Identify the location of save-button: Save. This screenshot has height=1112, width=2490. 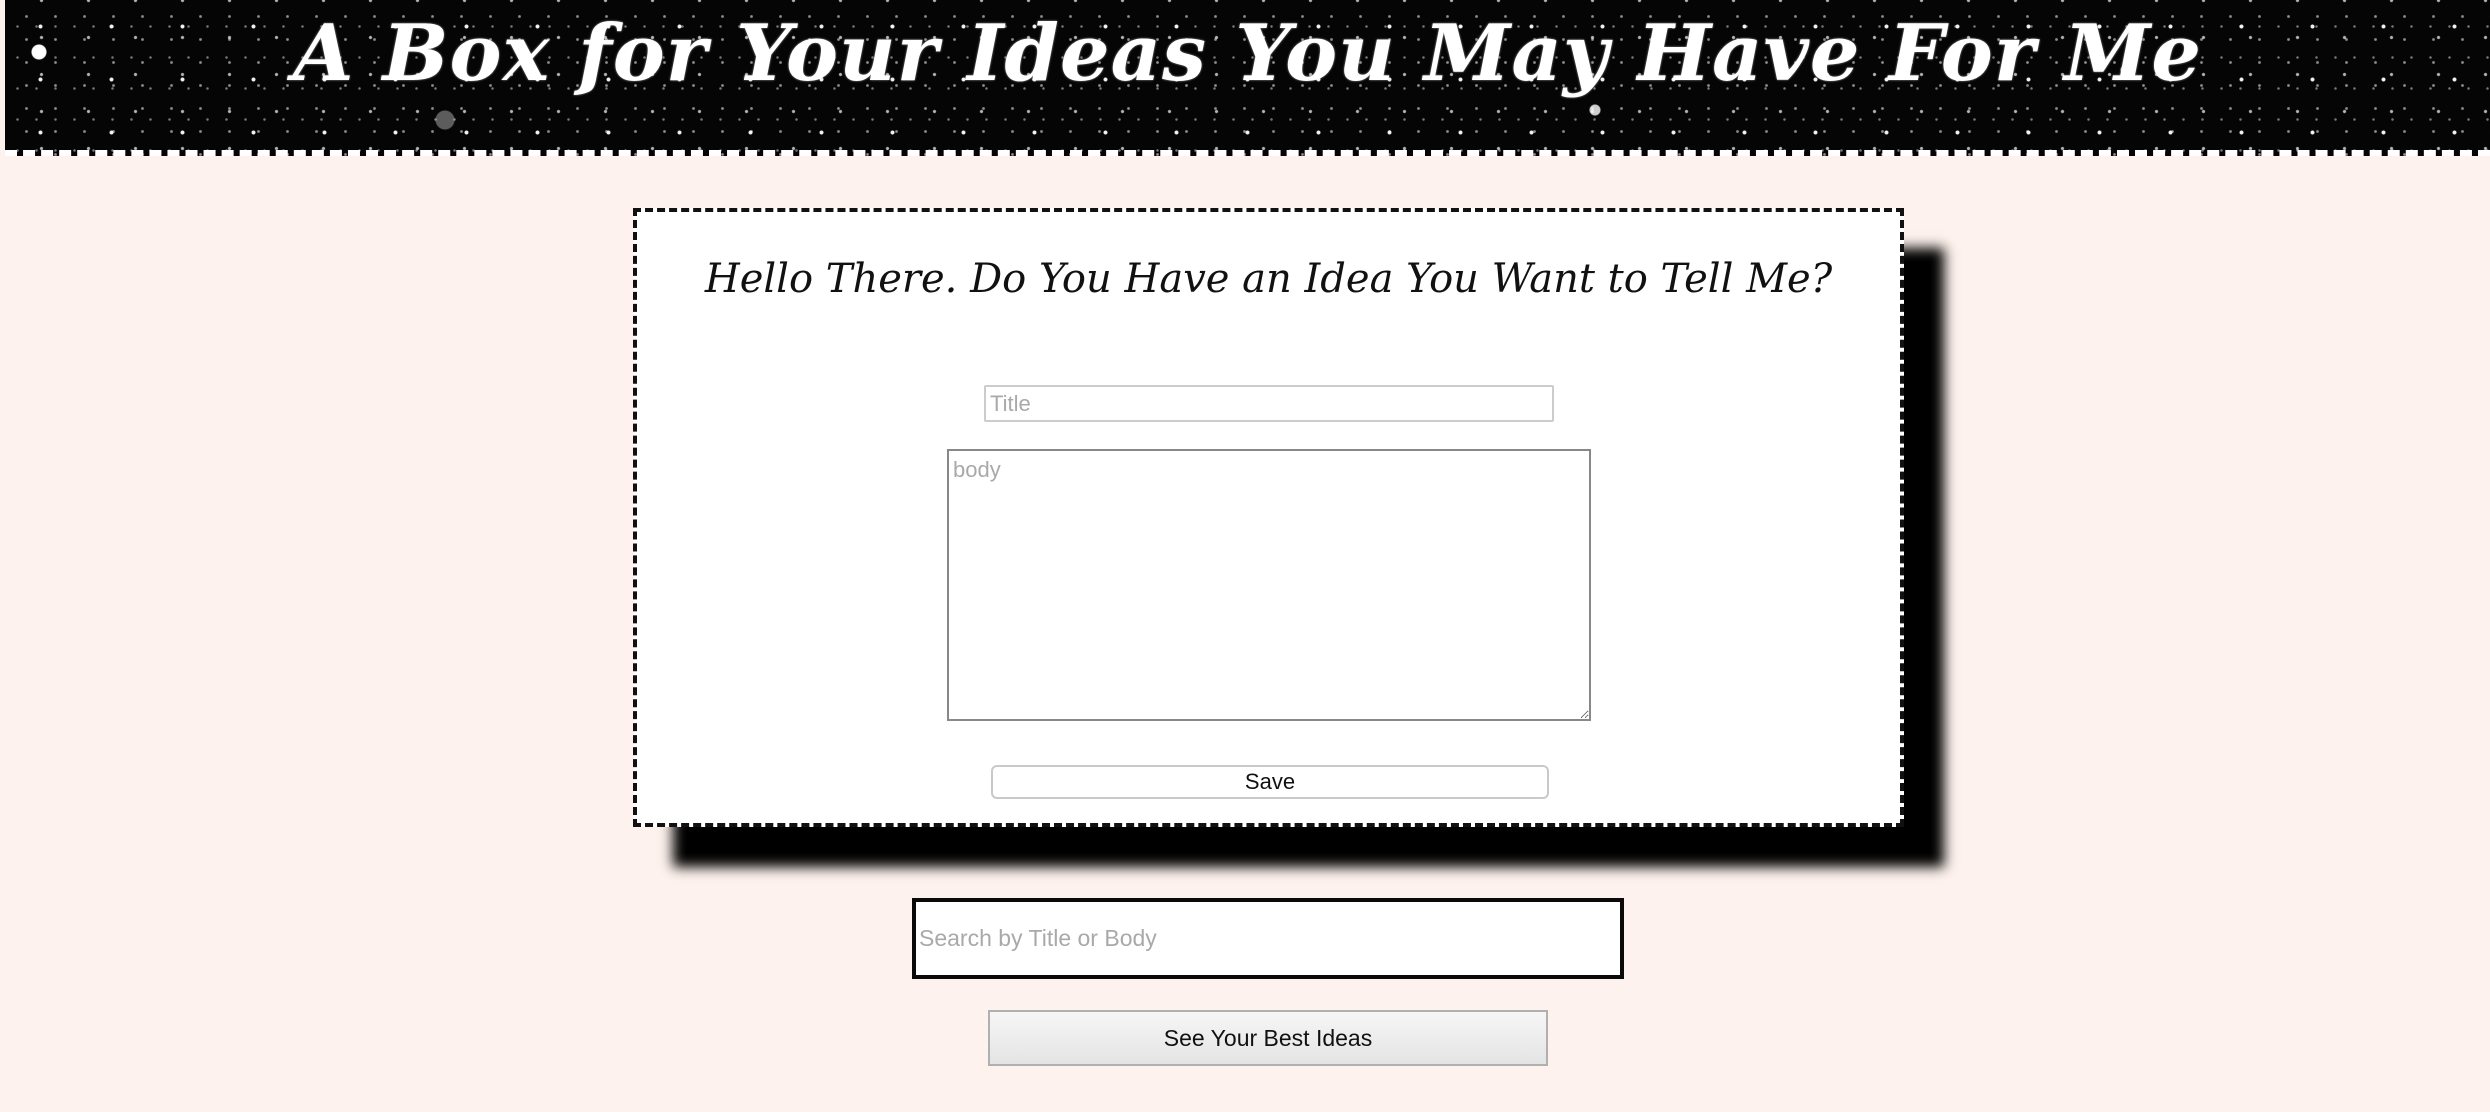
(1270, 782).